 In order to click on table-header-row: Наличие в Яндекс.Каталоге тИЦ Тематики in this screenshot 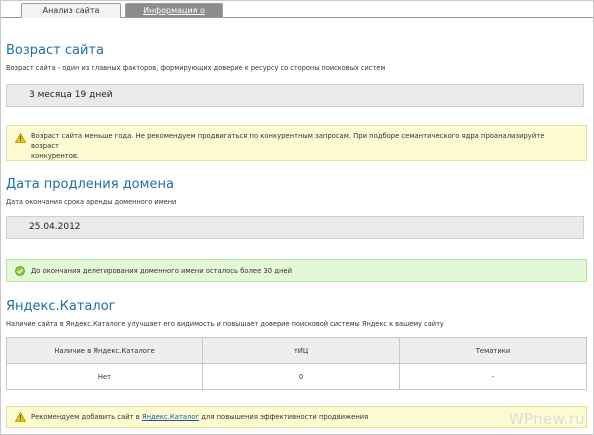, I will do `click(296, 350)`.